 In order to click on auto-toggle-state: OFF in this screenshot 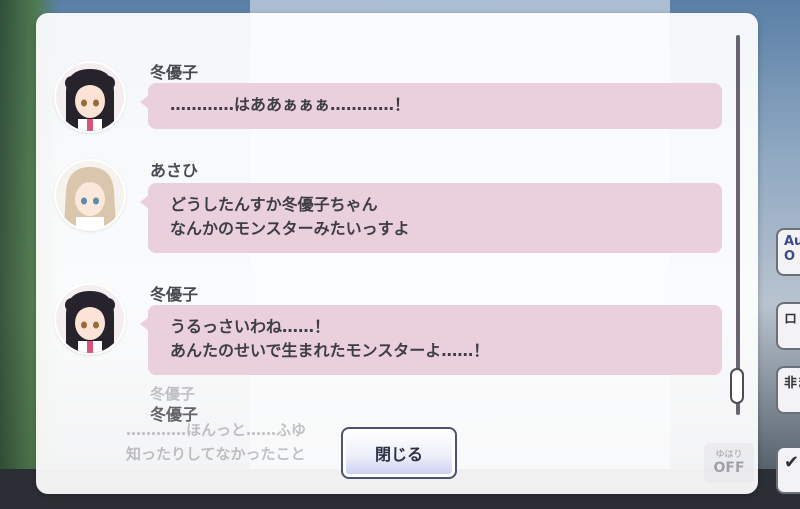, I will do `click(729, 468)`.